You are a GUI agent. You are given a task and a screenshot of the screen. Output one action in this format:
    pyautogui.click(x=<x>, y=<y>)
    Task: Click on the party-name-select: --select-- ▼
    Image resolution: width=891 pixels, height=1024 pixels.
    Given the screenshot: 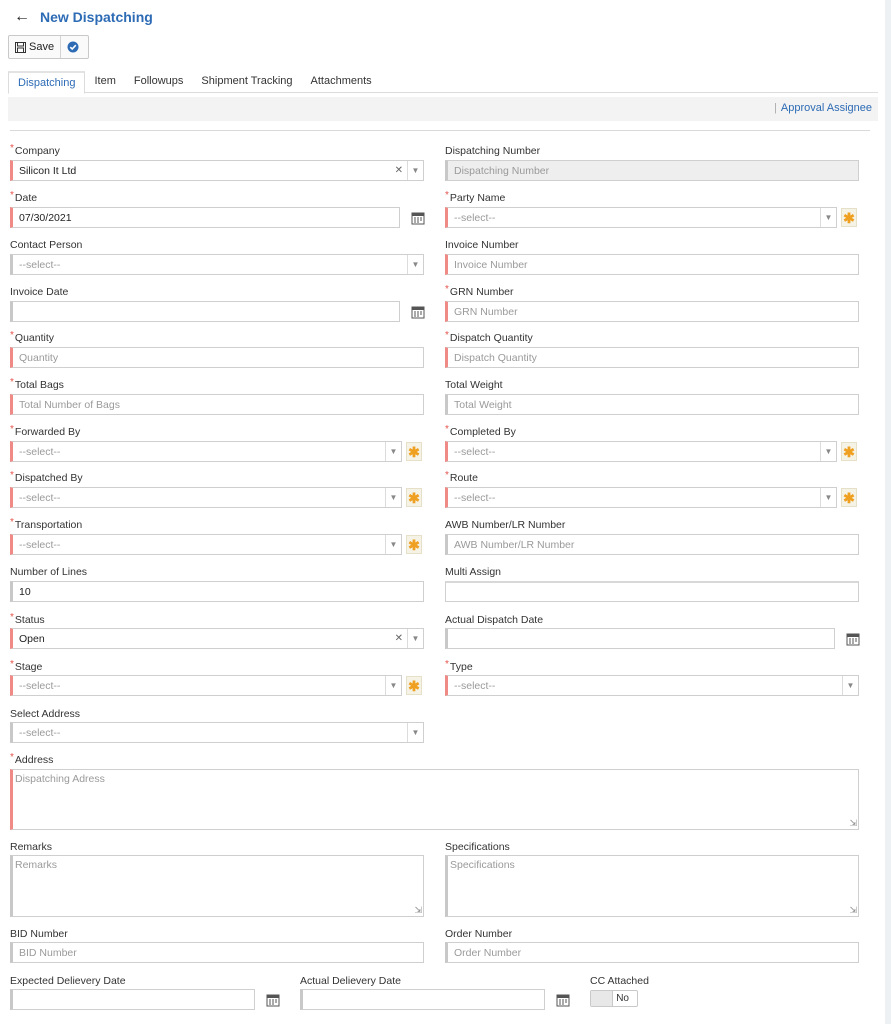 What is the action you would take?
    pyautogui.click(x=641, y=217)
    